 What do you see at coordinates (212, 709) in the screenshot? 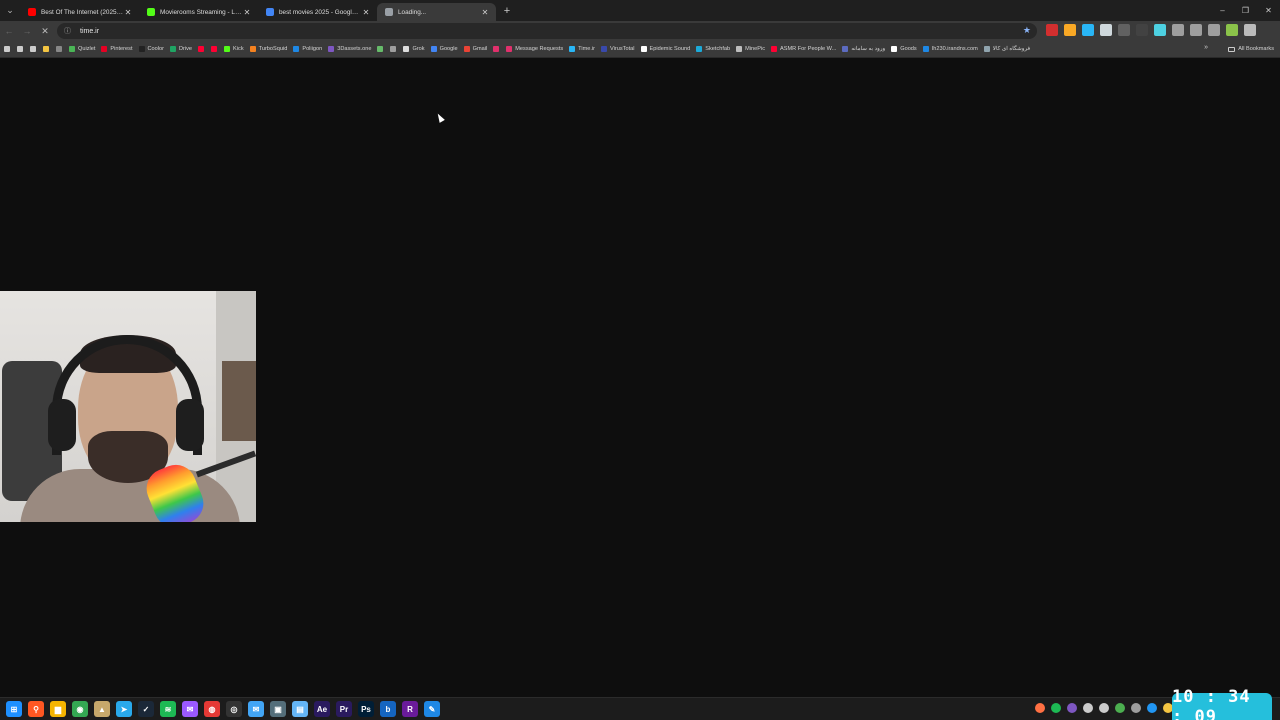
I see `davinci-icon: ◍` at bounding box center [212, 709].